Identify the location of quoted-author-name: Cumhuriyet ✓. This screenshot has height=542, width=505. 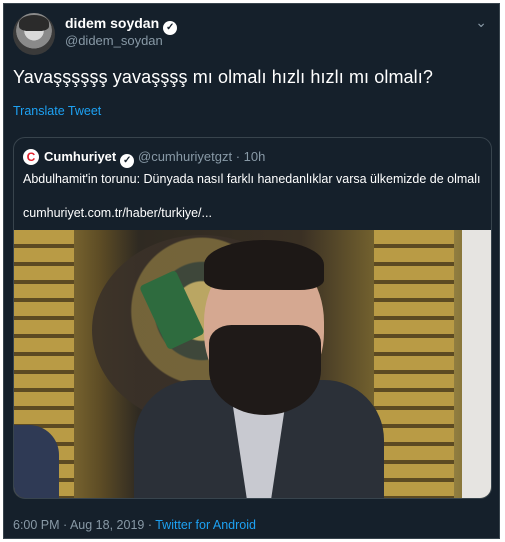
(89, 158).